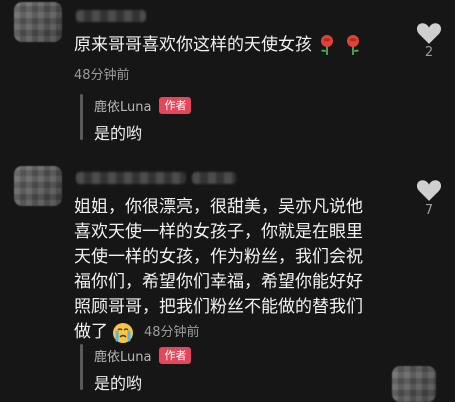 The width and height of the screenshot is (455, 402). I want to click on next-commenter-avatar, so click(414, 384).